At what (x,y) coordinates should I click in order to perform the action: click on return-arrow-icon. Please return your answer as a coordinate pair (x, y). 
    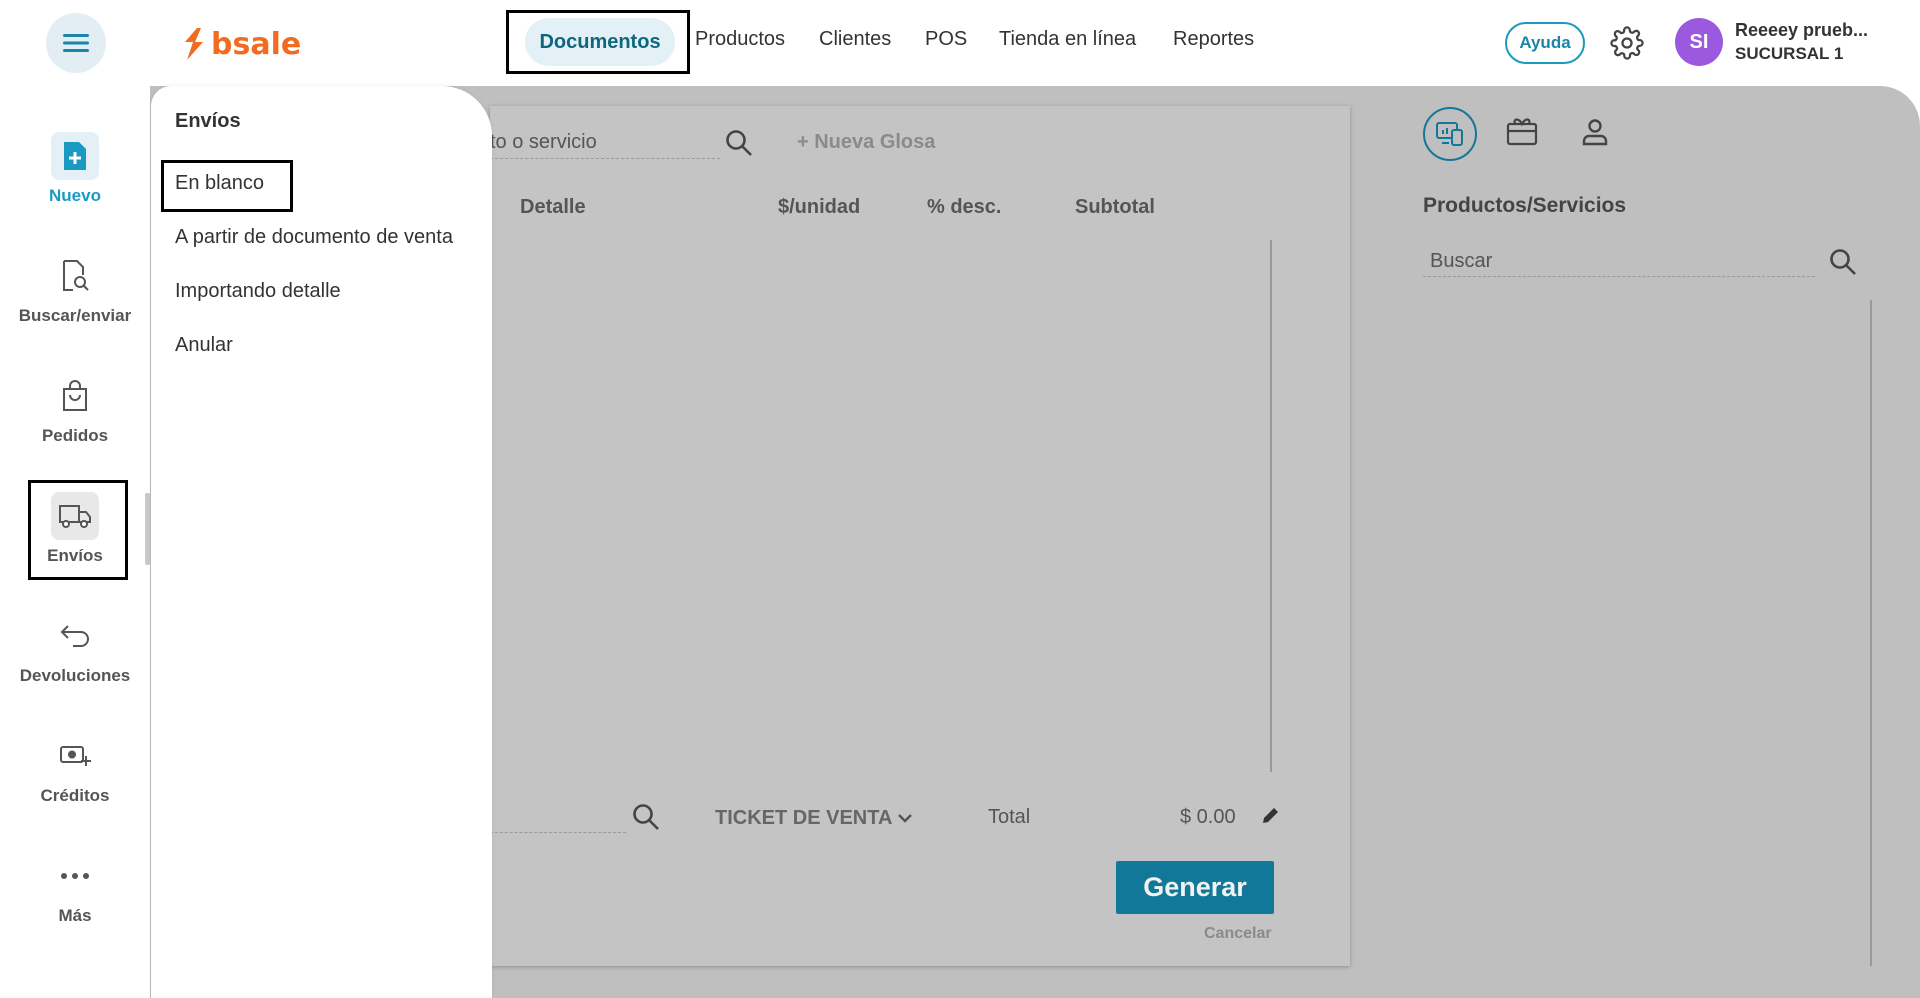
    Looking at the image, I should click on (74, 636).